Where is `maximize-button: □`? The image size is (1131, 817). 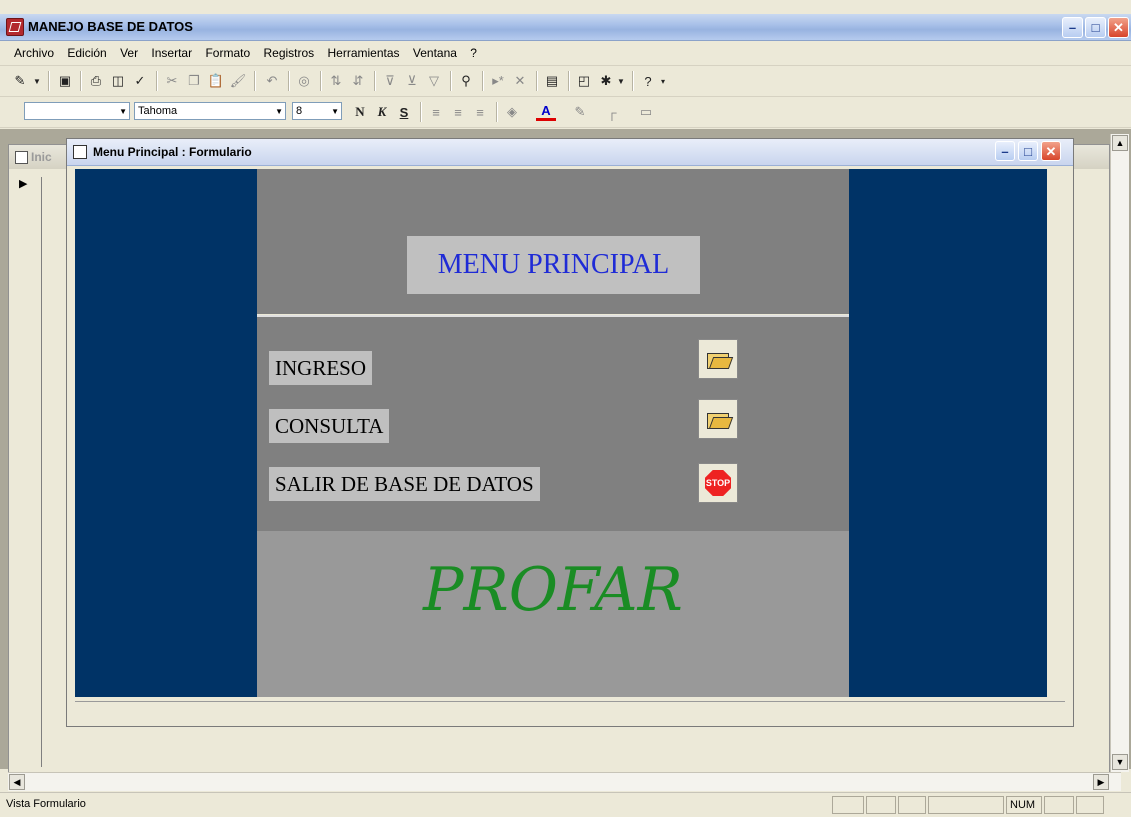 maximize-button: □ is located at coordinates (1095, 27).